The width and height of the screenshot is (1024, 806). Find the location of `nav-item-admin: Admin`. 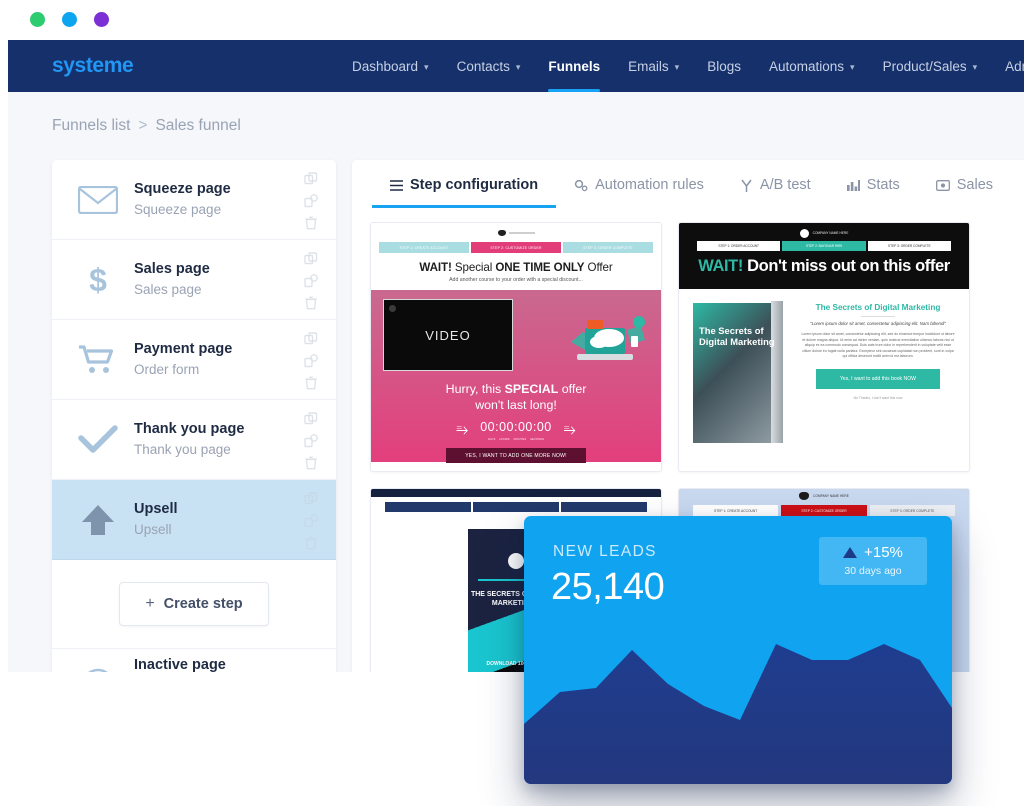

nav-item-admin: Admin is located at coordinates (1007, 66).